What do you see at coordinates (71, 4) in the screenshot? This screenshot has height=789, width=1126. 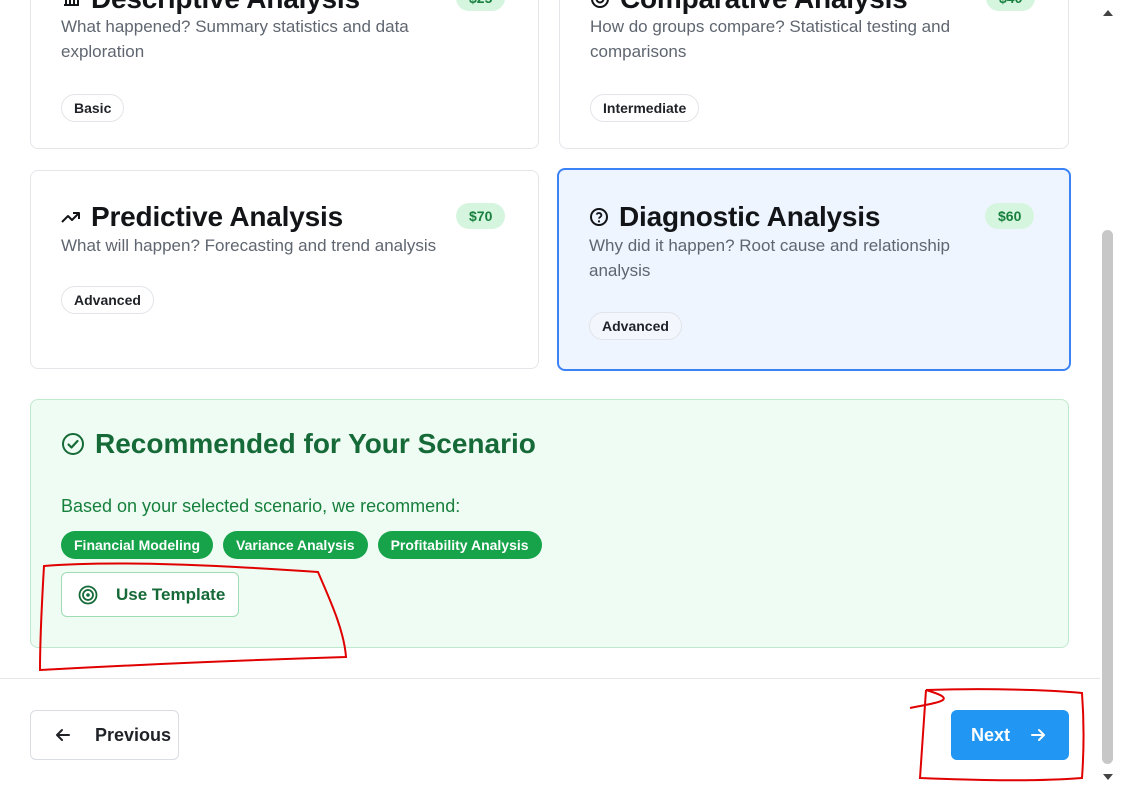 I see `bar-chart-icon` at bounding box center [71, 4].